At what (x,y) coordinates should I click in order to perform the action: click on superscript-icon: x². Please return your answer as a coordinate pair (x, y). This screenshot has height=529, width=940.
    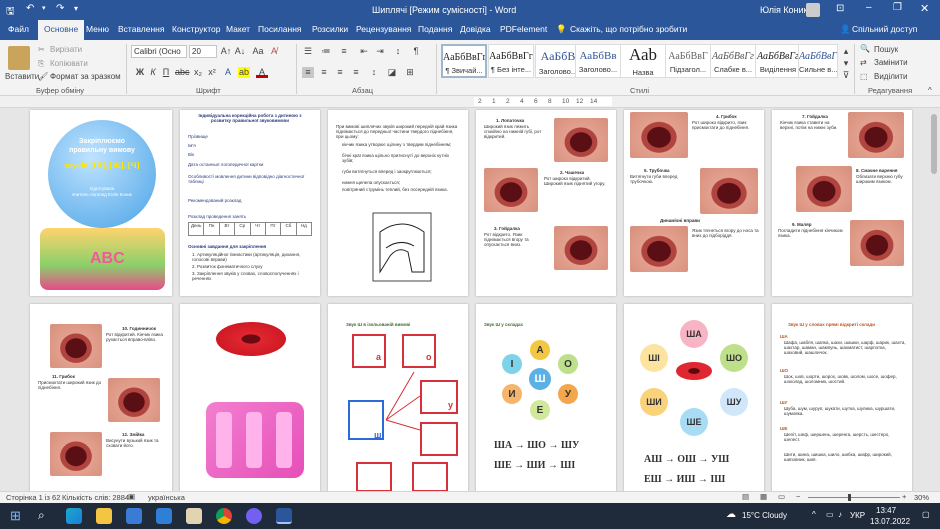
    Looking at the image, I should click on (212, 72).